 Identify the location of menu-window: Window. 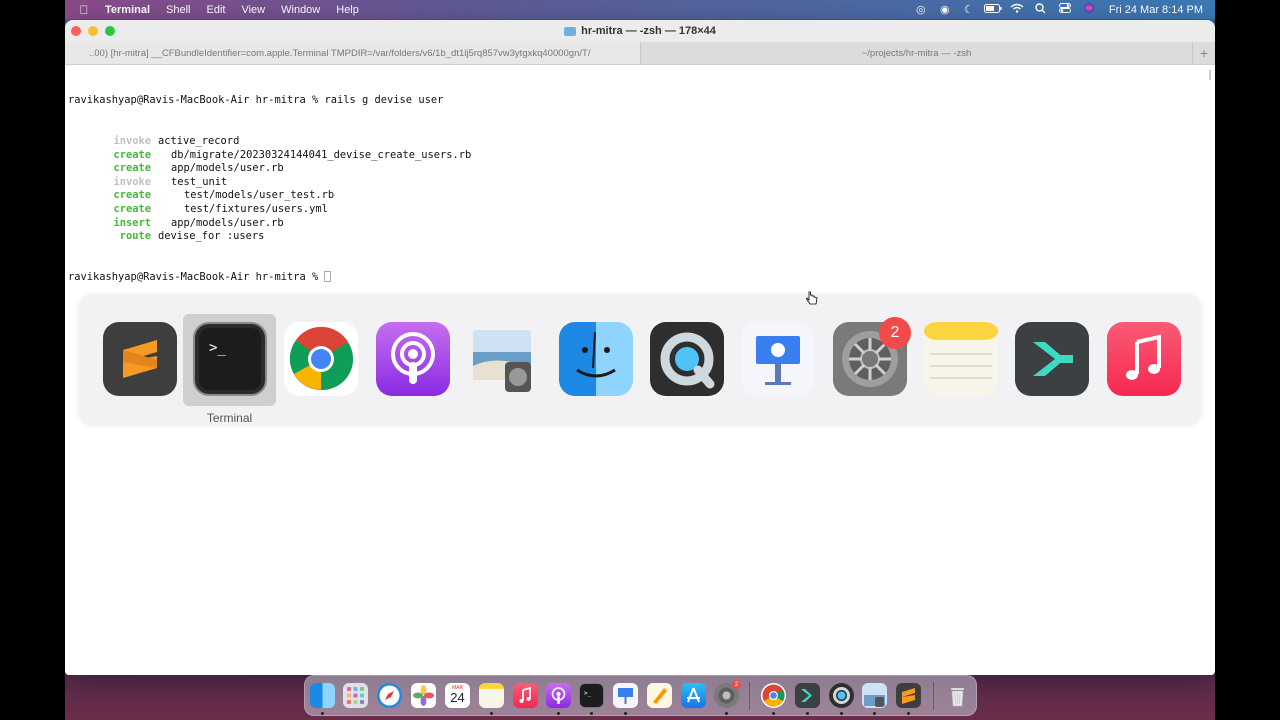
(300, 10).